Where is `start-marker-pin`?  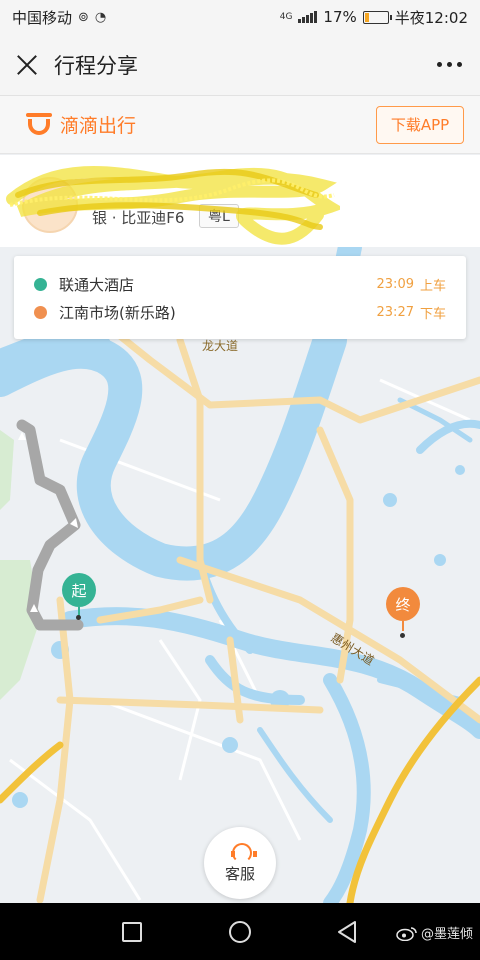 start-marker-pin is located at coordinates (78, 617).